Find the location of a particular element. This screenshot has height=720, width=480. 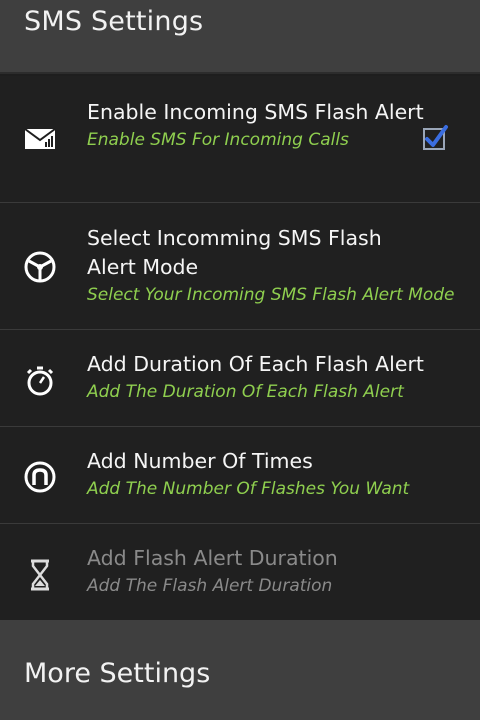

steering-wheel-icon is located at coordinates (40, 267).